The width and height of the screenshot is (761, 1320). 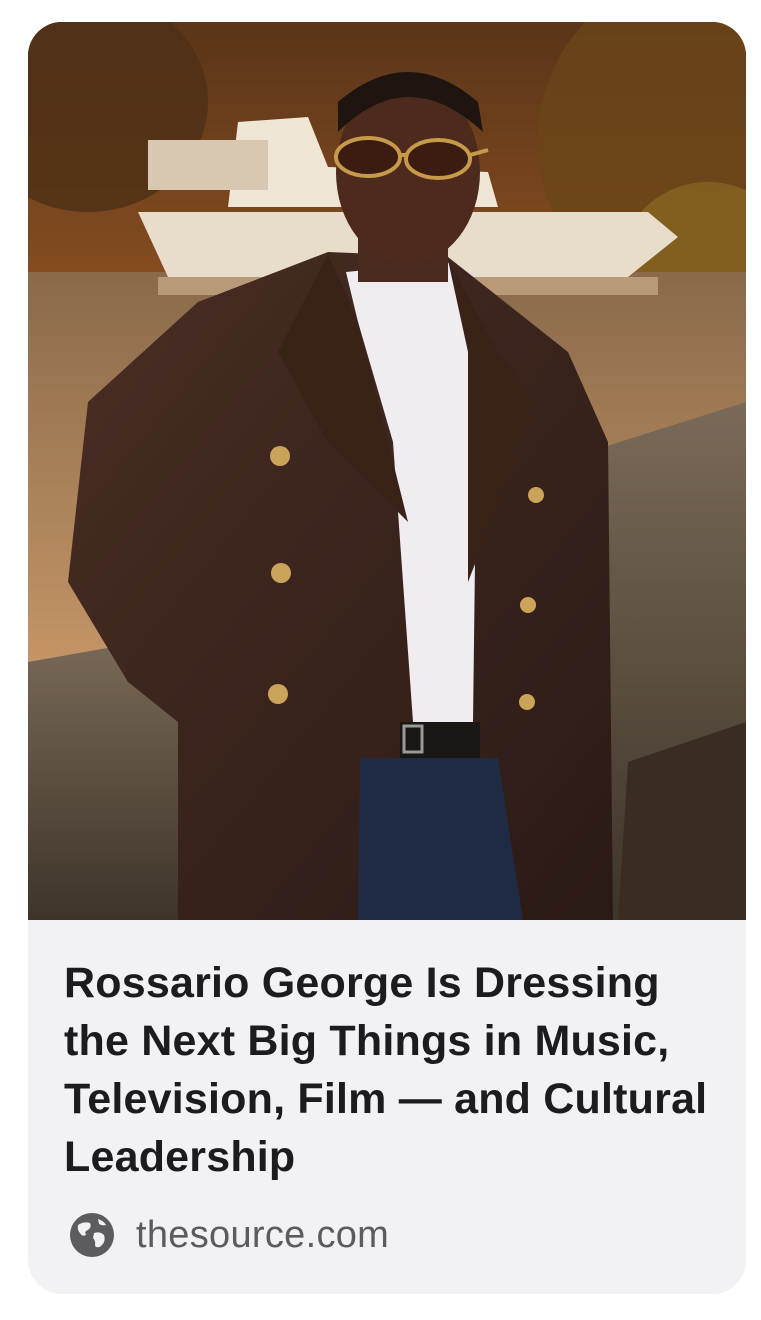 I want to click on source-row: thesource.com, so click(x=228, y=1235).